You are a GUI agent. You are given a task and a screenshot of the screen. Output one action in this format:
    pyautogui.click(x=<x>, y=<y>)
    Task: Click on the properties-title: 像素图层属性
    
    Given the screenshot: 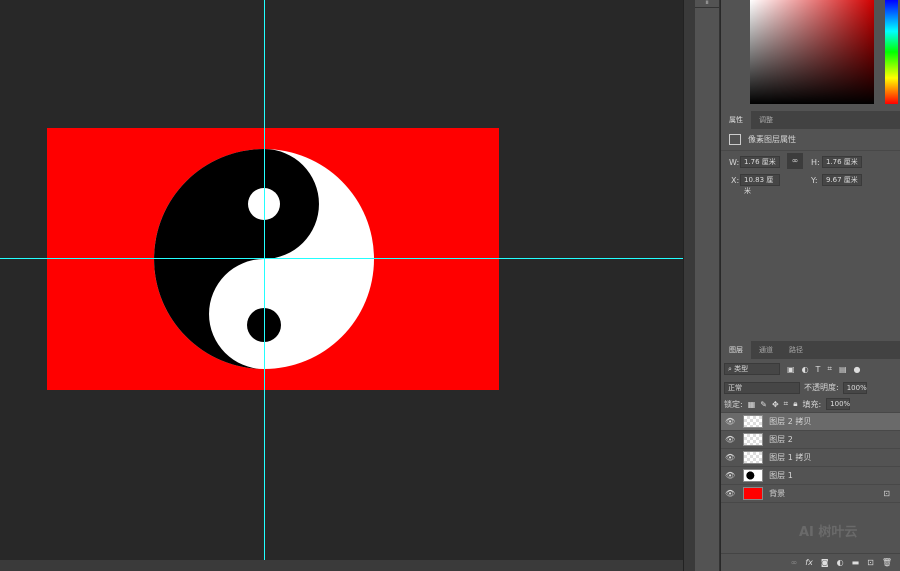 What is the action you would take?
    pyautogui.click(x=772, y=139)
    